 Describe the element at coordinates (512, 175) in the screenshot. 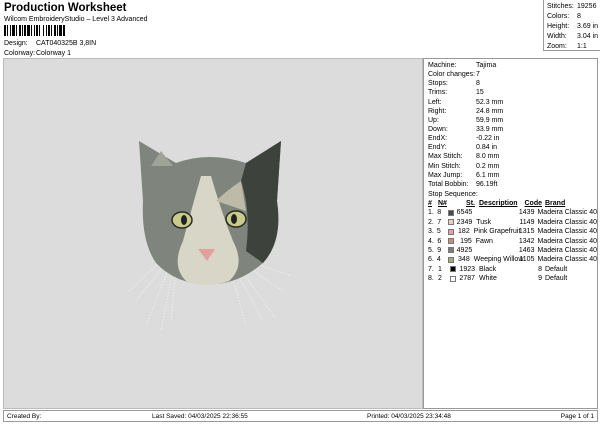

I see `property-row: Max Jump: 6.1 mm` at that location.